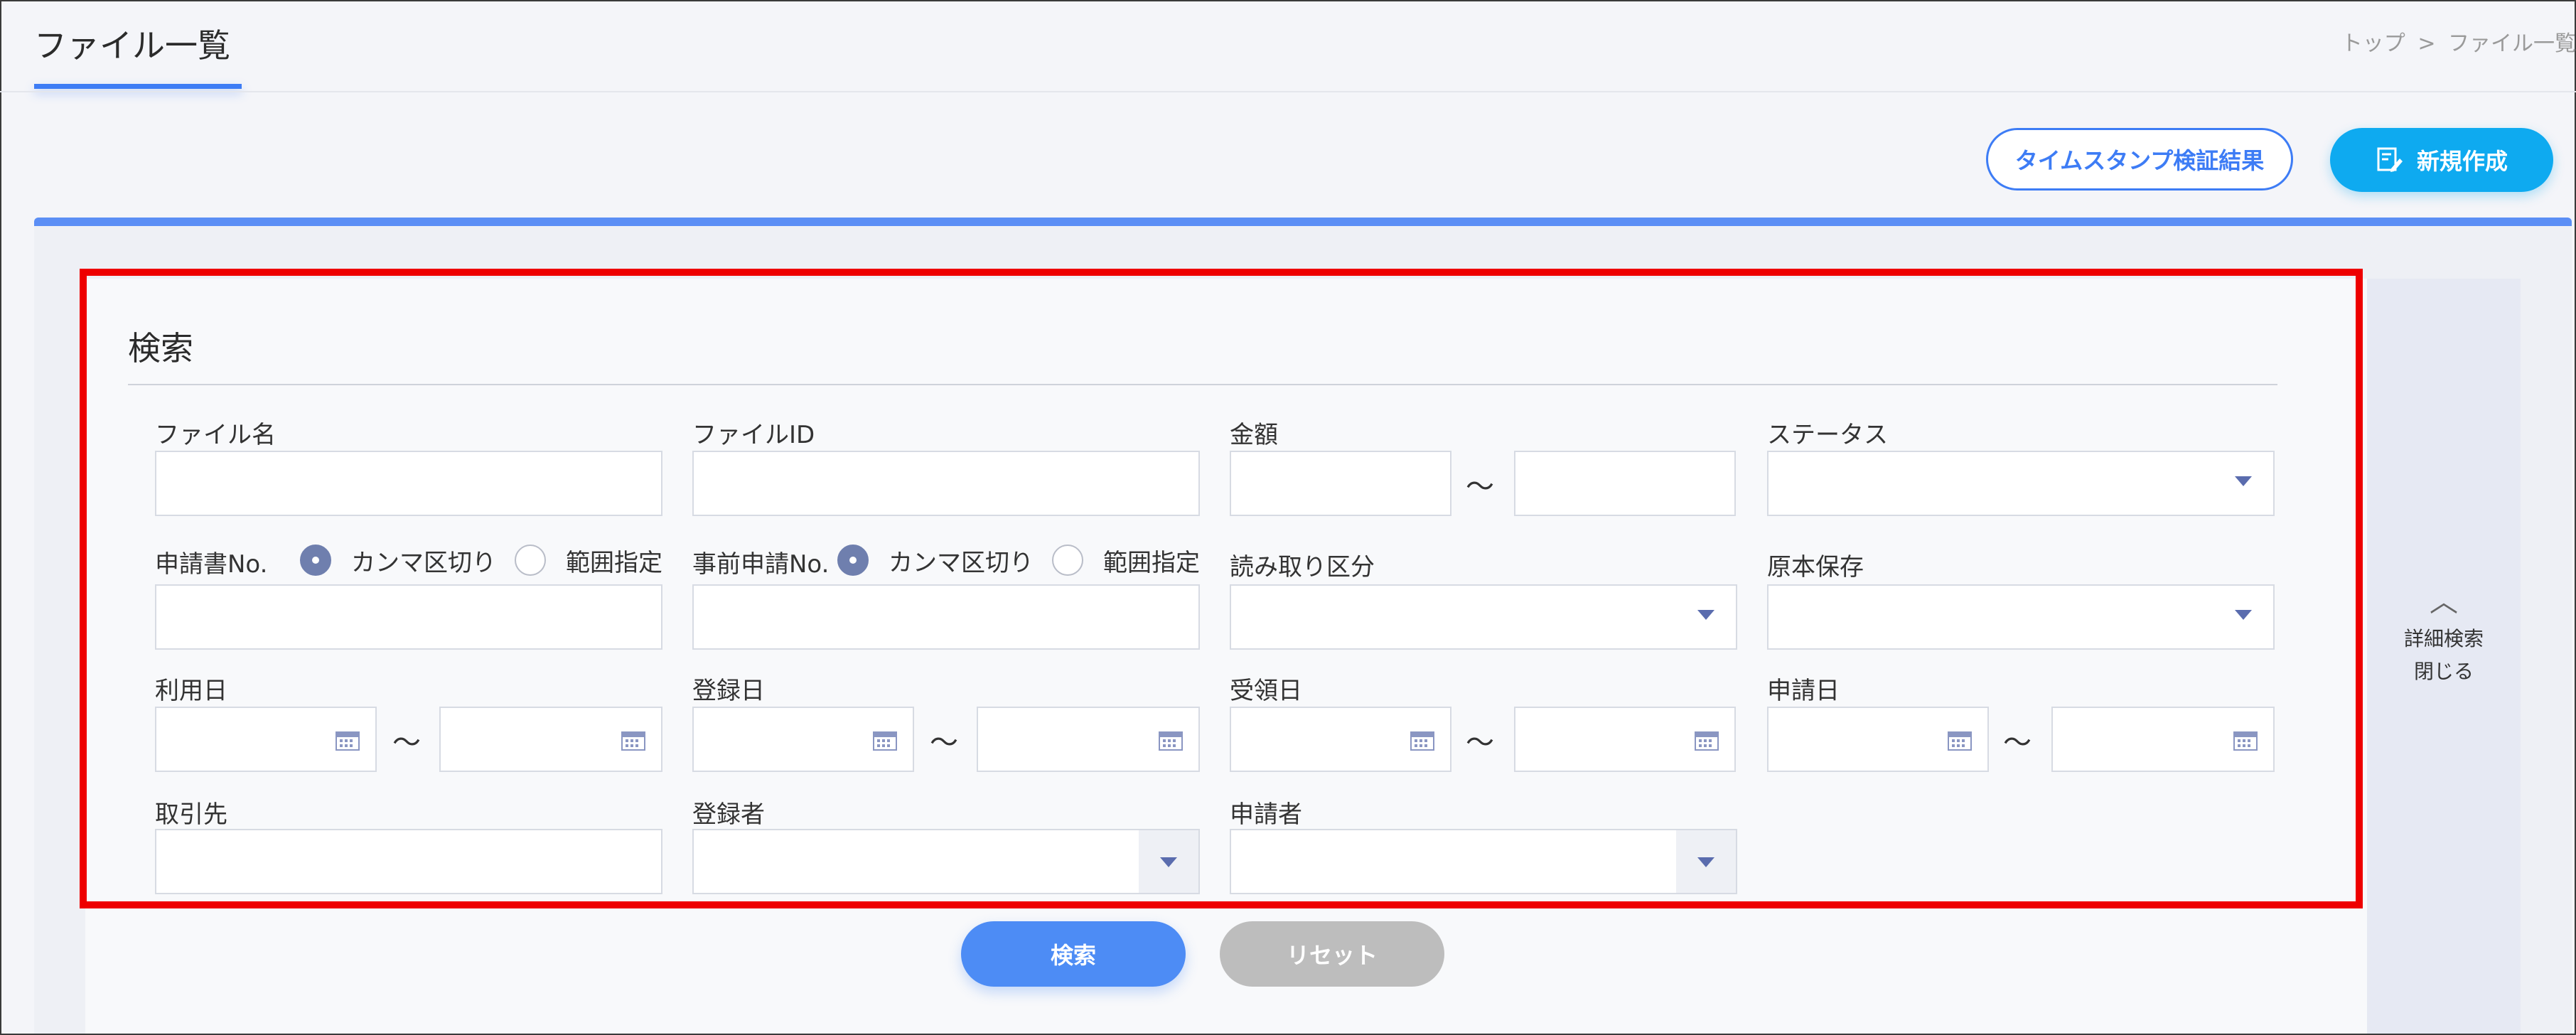  Describe the element at coordinates (2373, 43) in the screenshot. I see `breadcrumb-top-link: トップ` at that location.